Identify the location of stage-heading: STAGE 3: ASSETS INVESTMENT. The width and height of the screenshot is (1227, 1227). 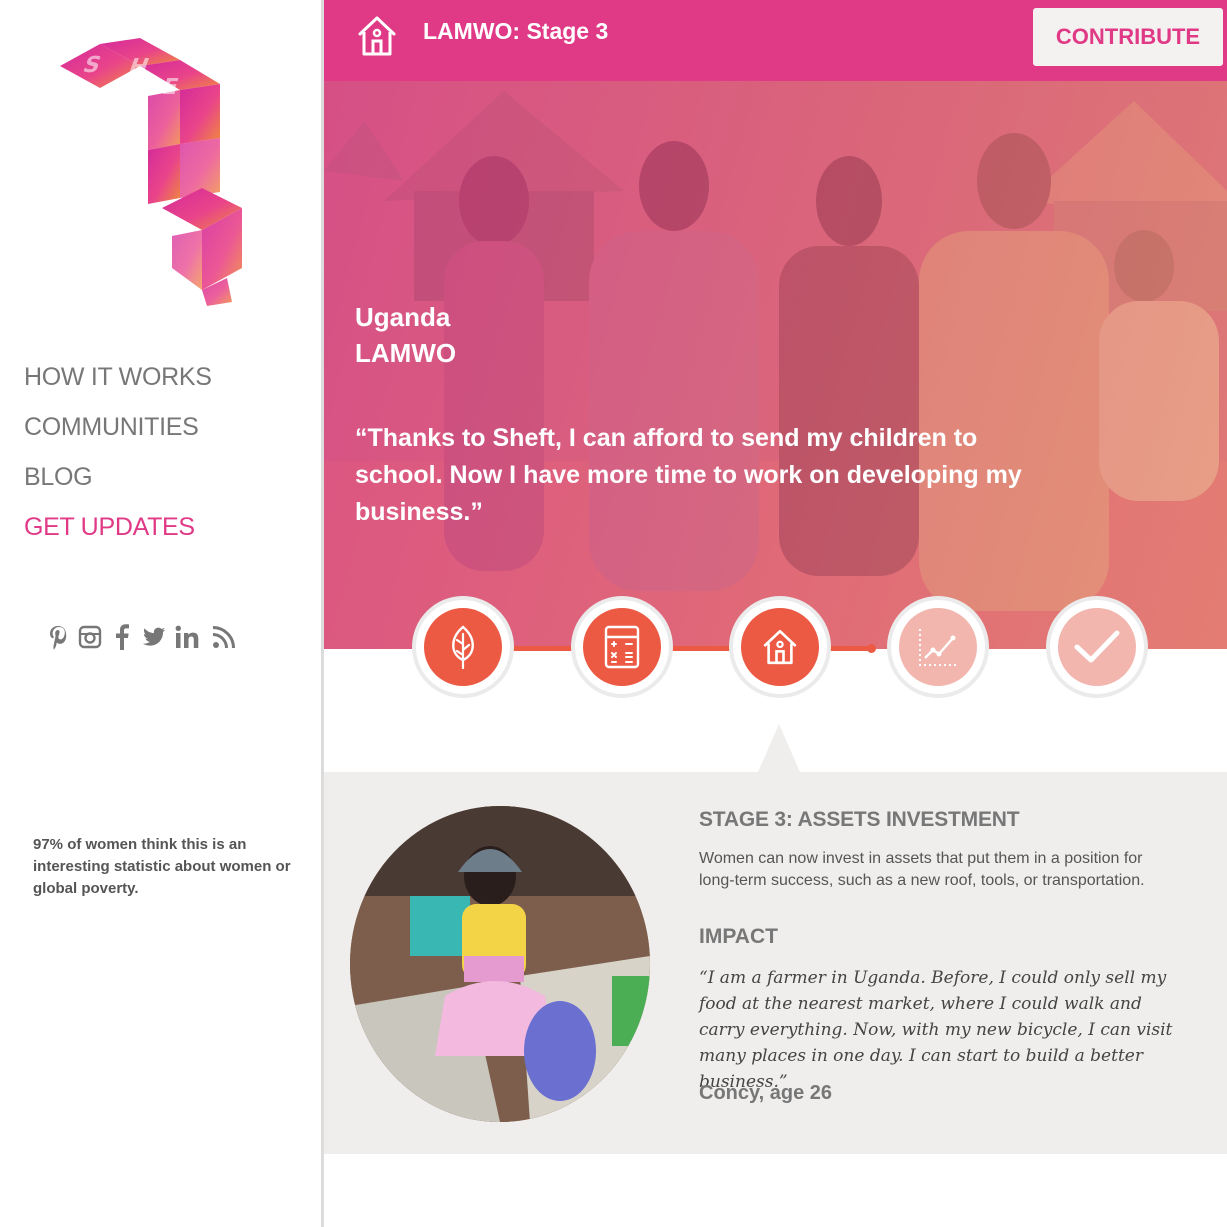
(859, 819).